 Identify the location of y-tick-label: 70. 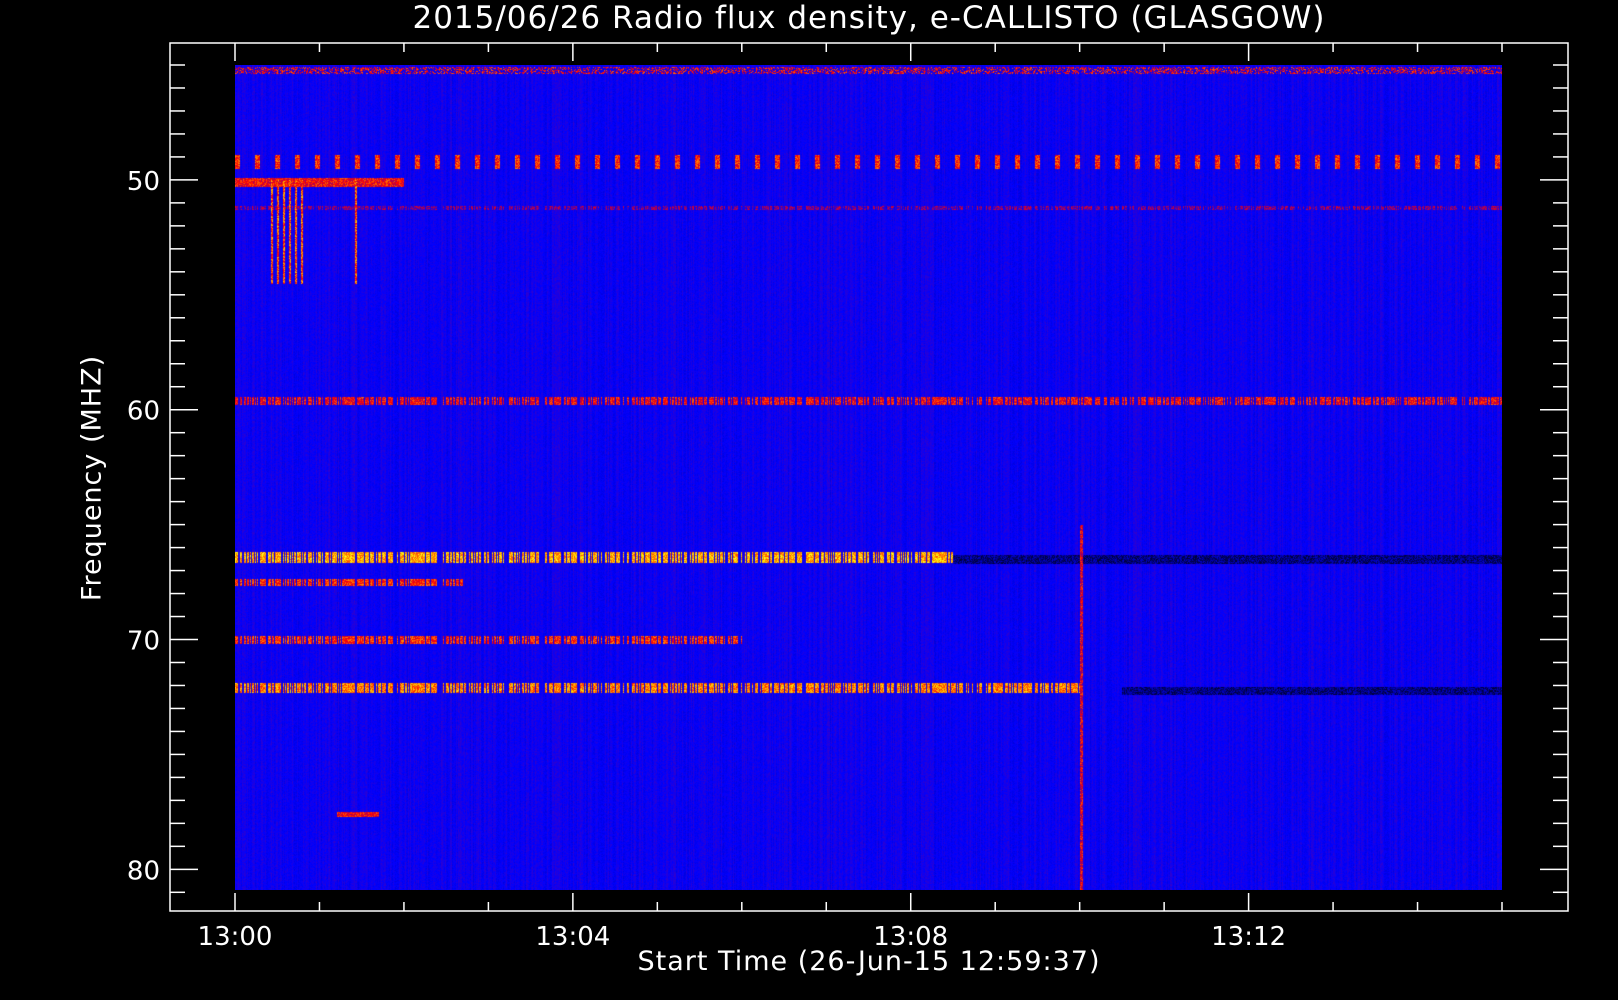
(143, 642).